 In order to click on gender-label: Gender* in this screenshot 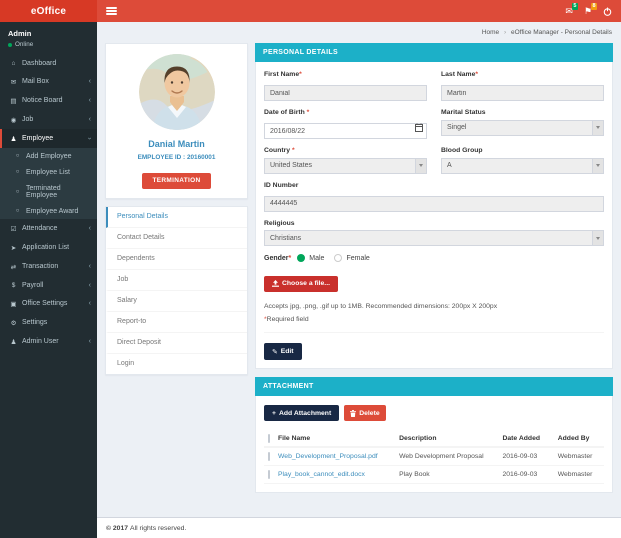, I will do `click(278, 258)`.